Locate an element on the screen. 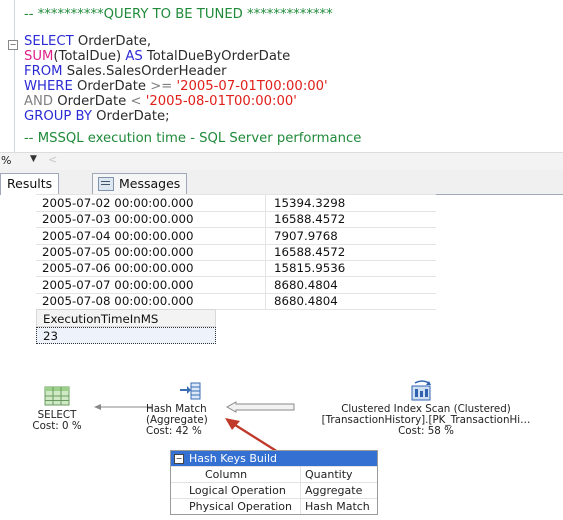  collapse-toggle-icon: − is located at coordinates (13, 45).